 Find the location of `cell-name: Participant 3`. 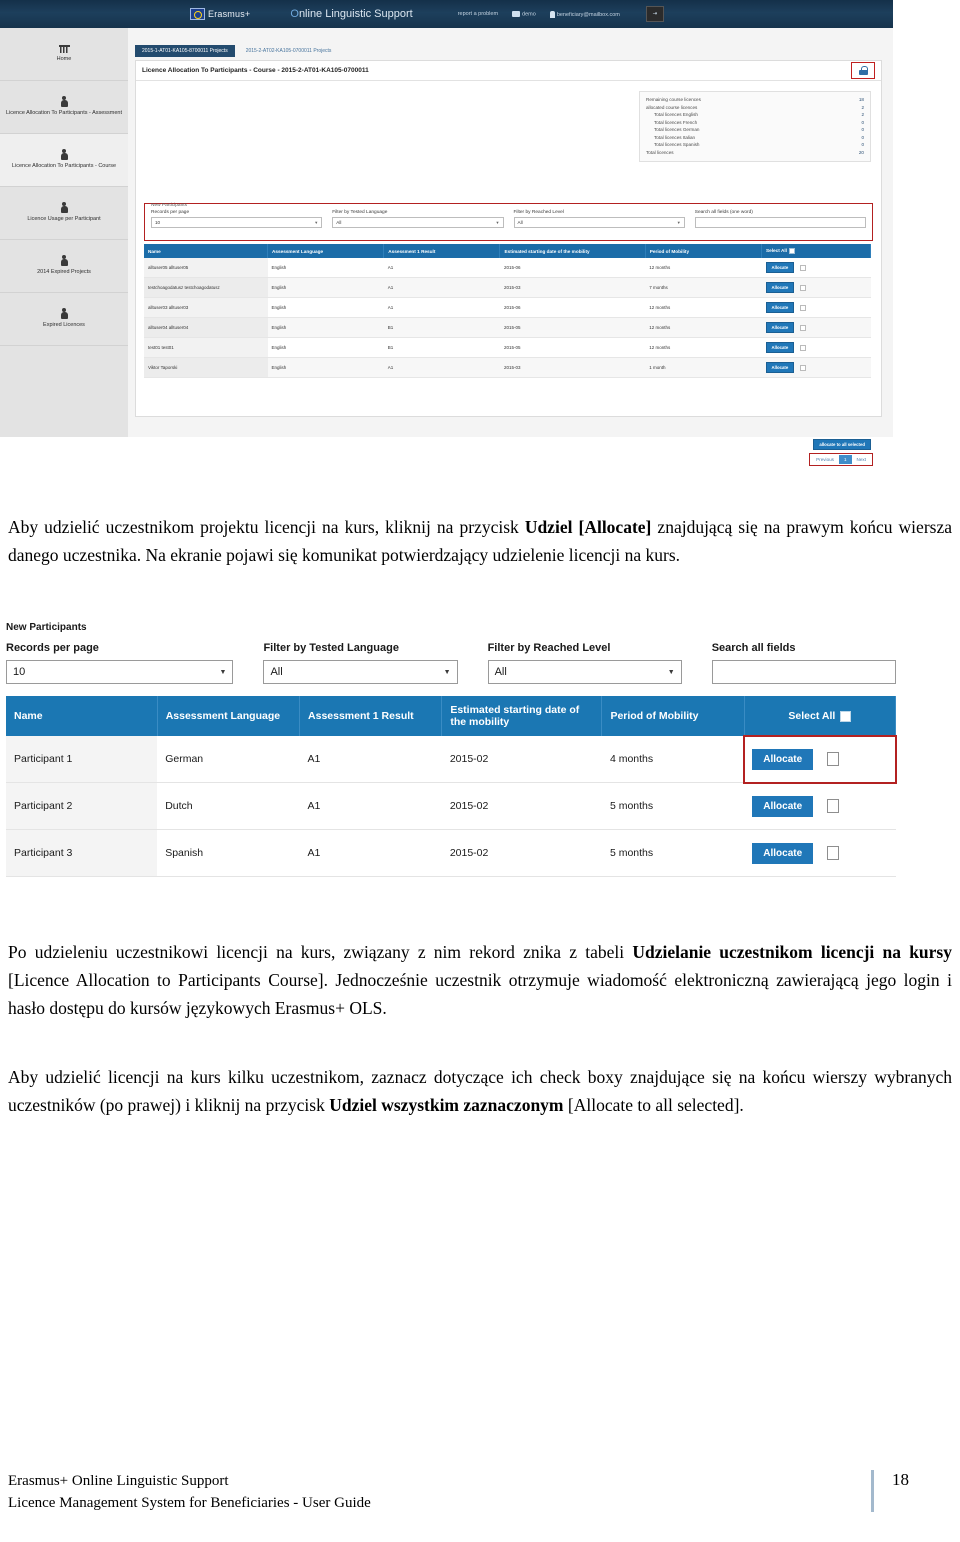

cell-name: Participant 3 is located at coordinates (82, 853).